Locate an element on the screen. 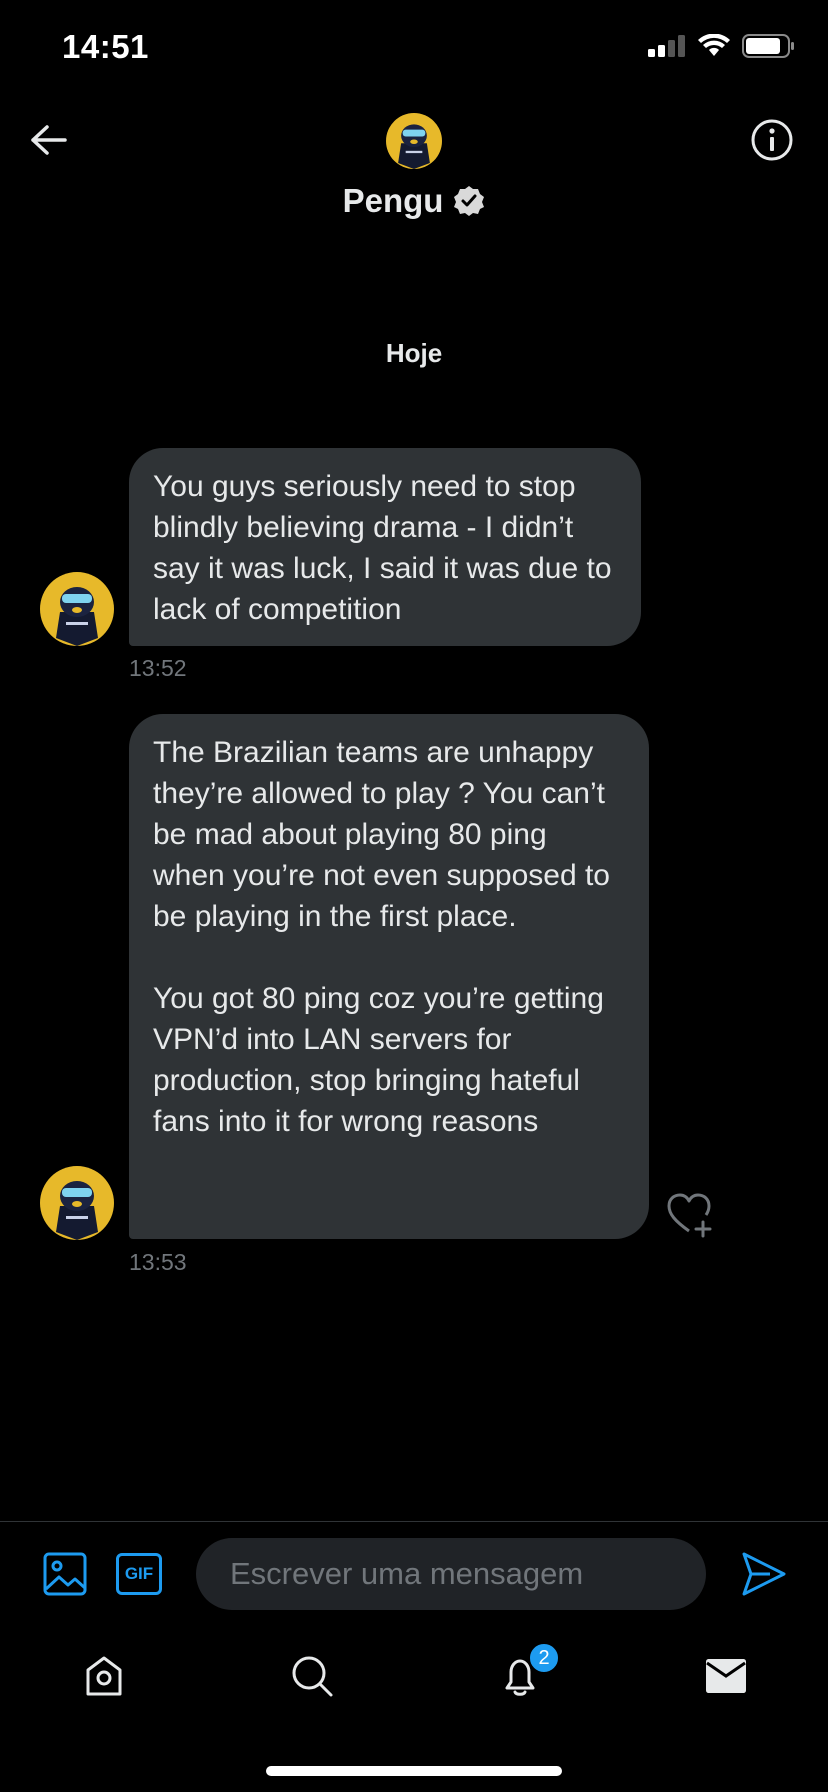 This screenshot has height=1792, width=828. message-timestamp: 13:52 is located at coordinates (158, 668).